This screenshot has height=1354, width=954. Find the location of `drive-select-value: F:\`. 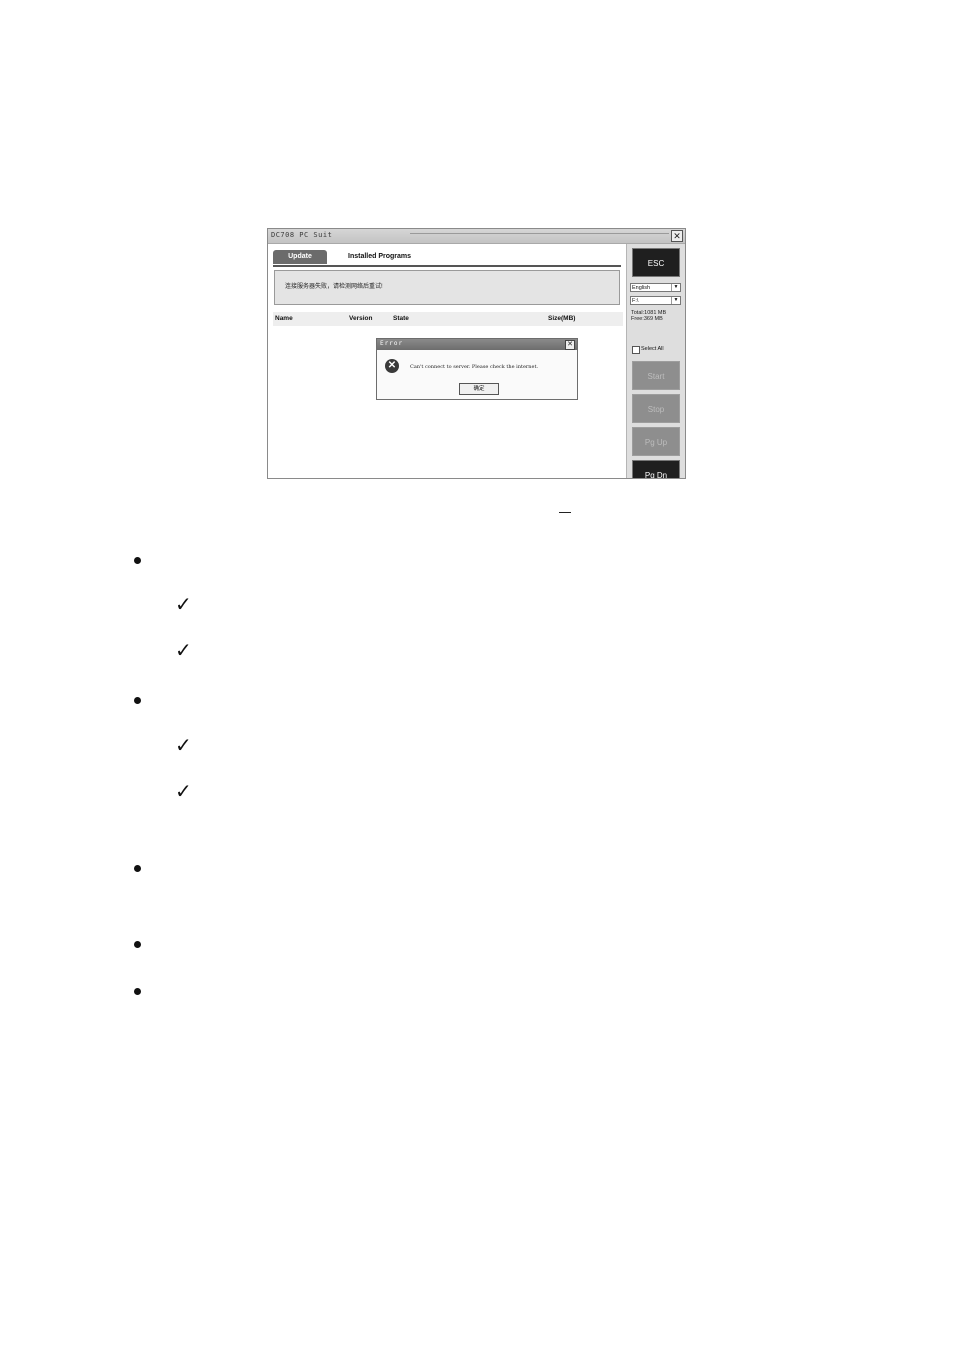

drive-select-value: F:\ is located at coordinates (635, 301).